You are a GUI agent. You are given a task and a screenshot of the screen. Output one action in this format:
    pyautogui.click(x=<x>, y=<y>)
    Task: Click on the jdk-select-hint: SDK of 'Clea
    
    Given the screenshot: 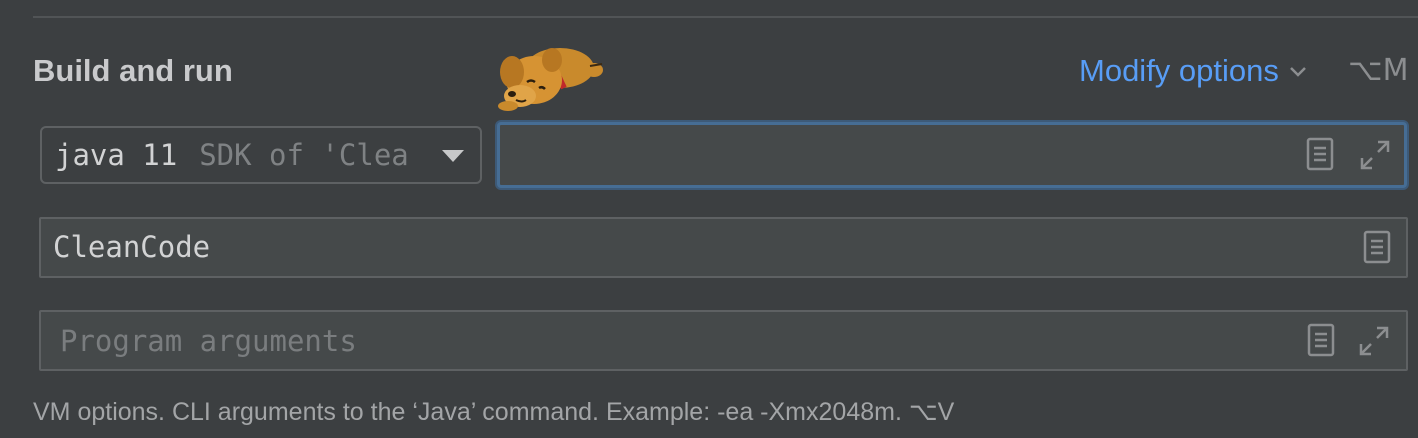 What is the action you would take?
    pyautogui.click(x=304, y=155)
    